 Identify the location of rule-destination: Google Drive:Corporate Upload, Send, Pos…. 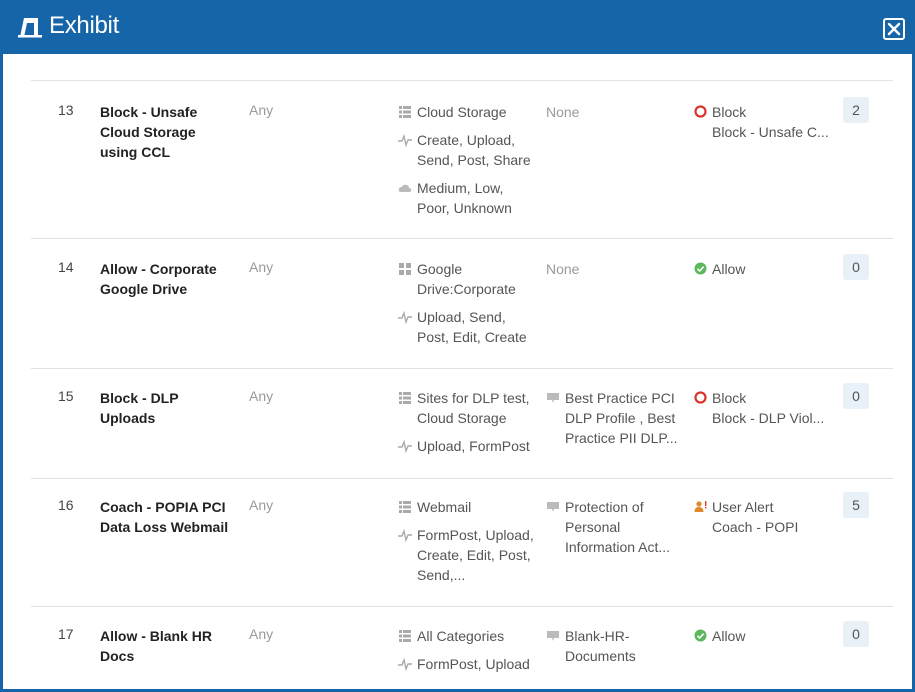
(468, 307).